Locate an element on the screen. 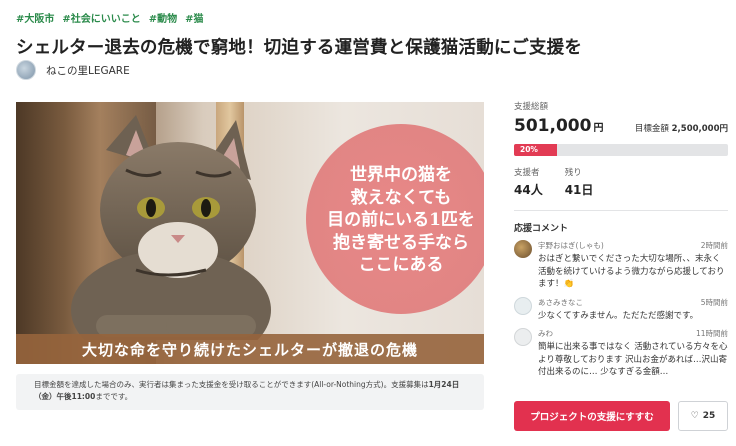  commenter-avatar is located at coordinates (523, 249).